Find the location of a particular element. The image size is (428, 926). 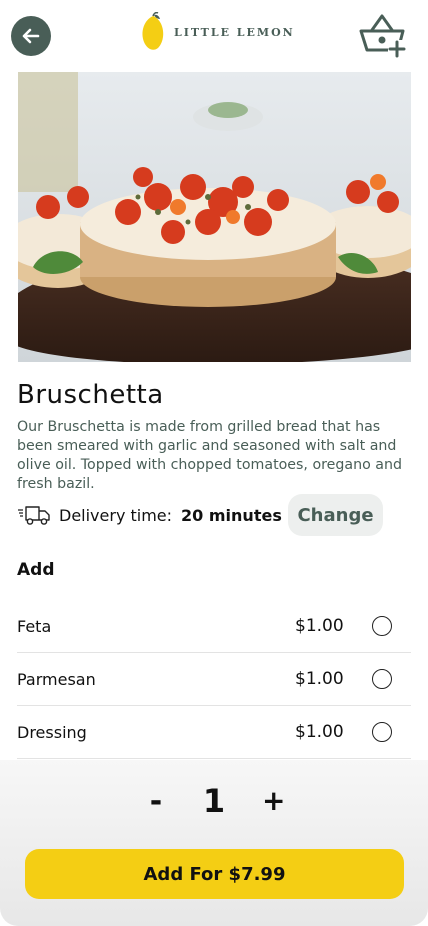

addon-name: Parmesan is located at coordinates (56, 679).